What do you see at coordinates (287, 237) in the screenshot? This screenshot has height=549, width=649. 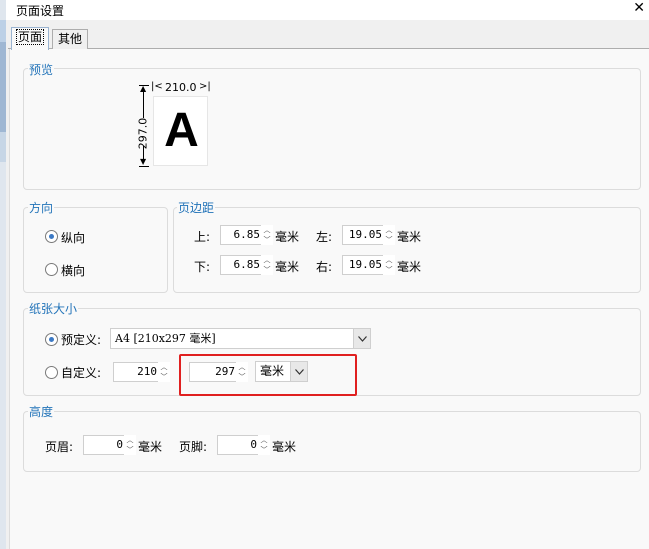 I see `margin-top-unit: 毫米` at bounding box center [287, 237].